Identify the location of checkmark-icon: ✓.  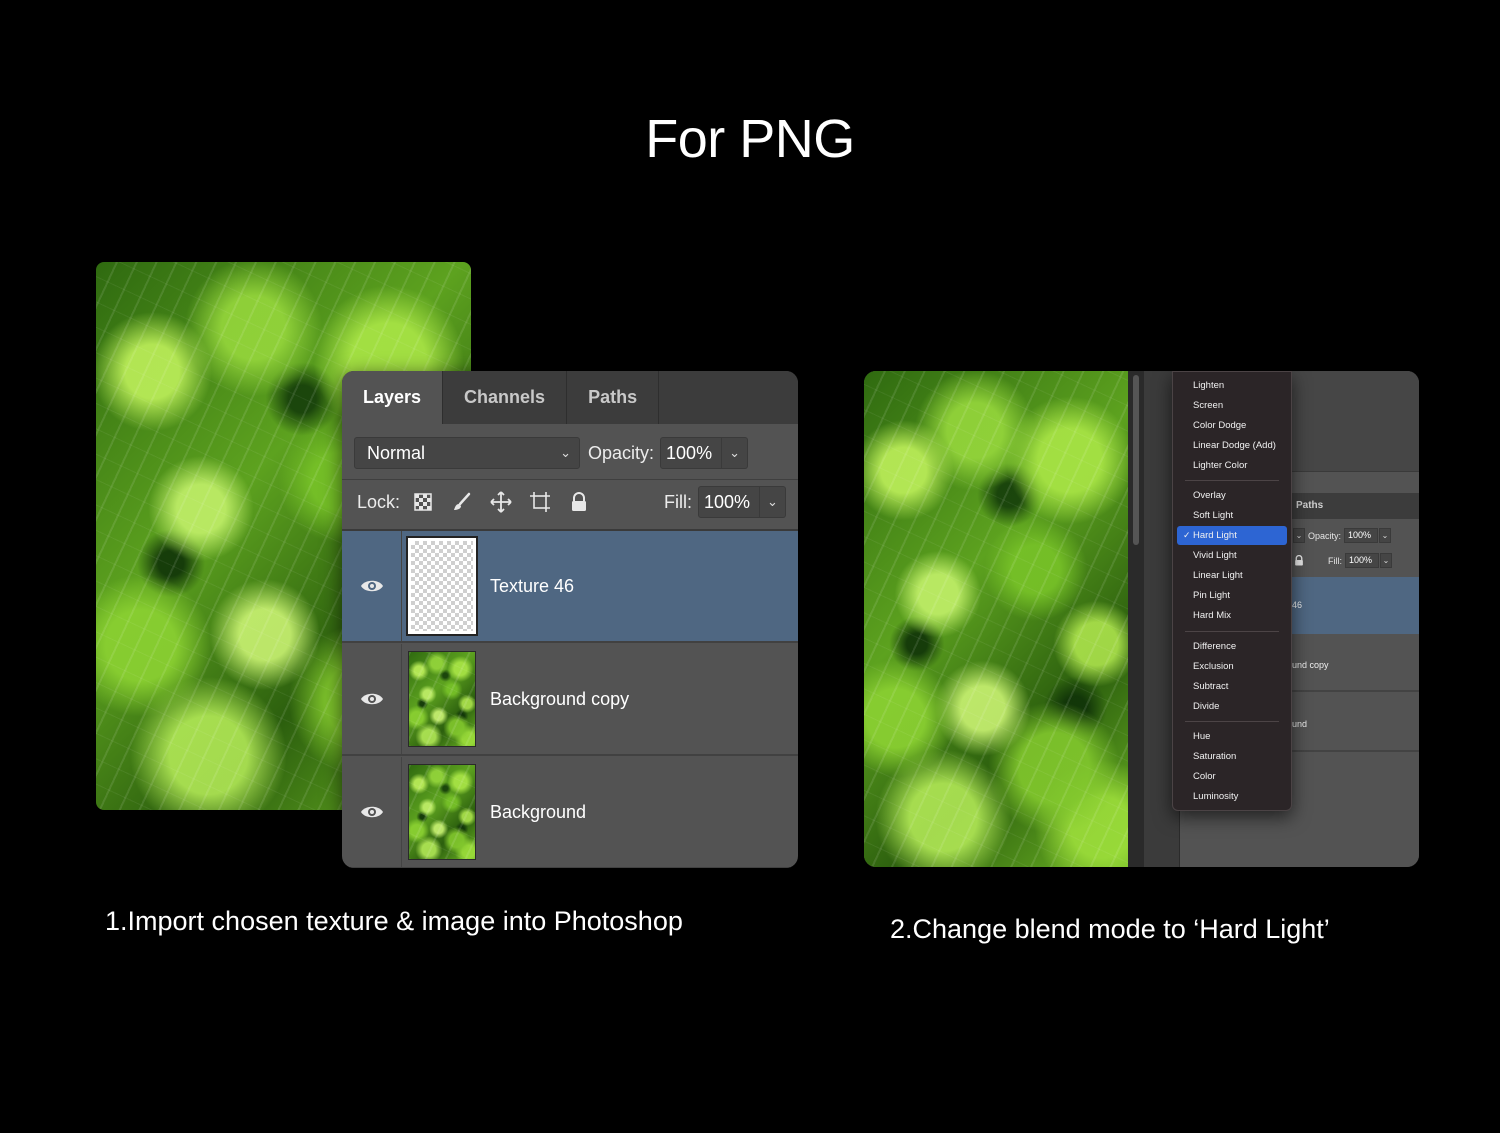
(1187, 535).